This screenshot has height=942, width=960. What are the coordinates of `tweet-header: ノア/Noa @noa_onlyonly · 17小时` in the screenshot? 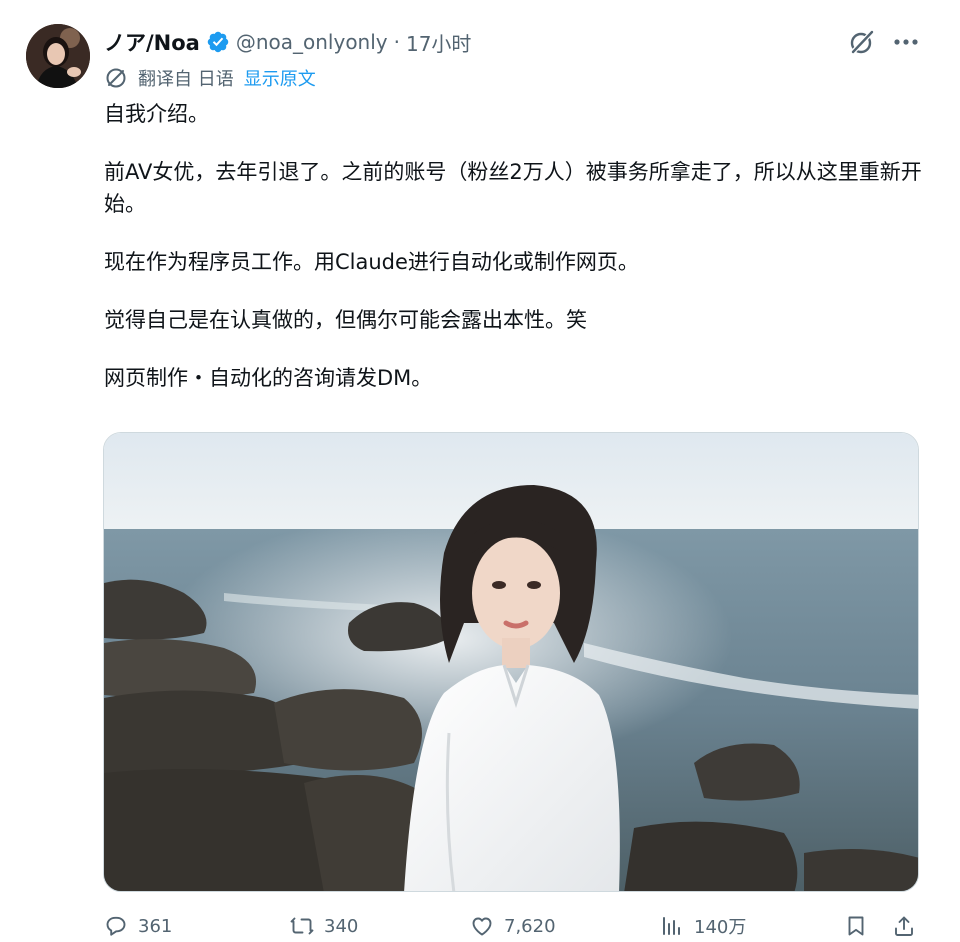 It's located at (287, 42).